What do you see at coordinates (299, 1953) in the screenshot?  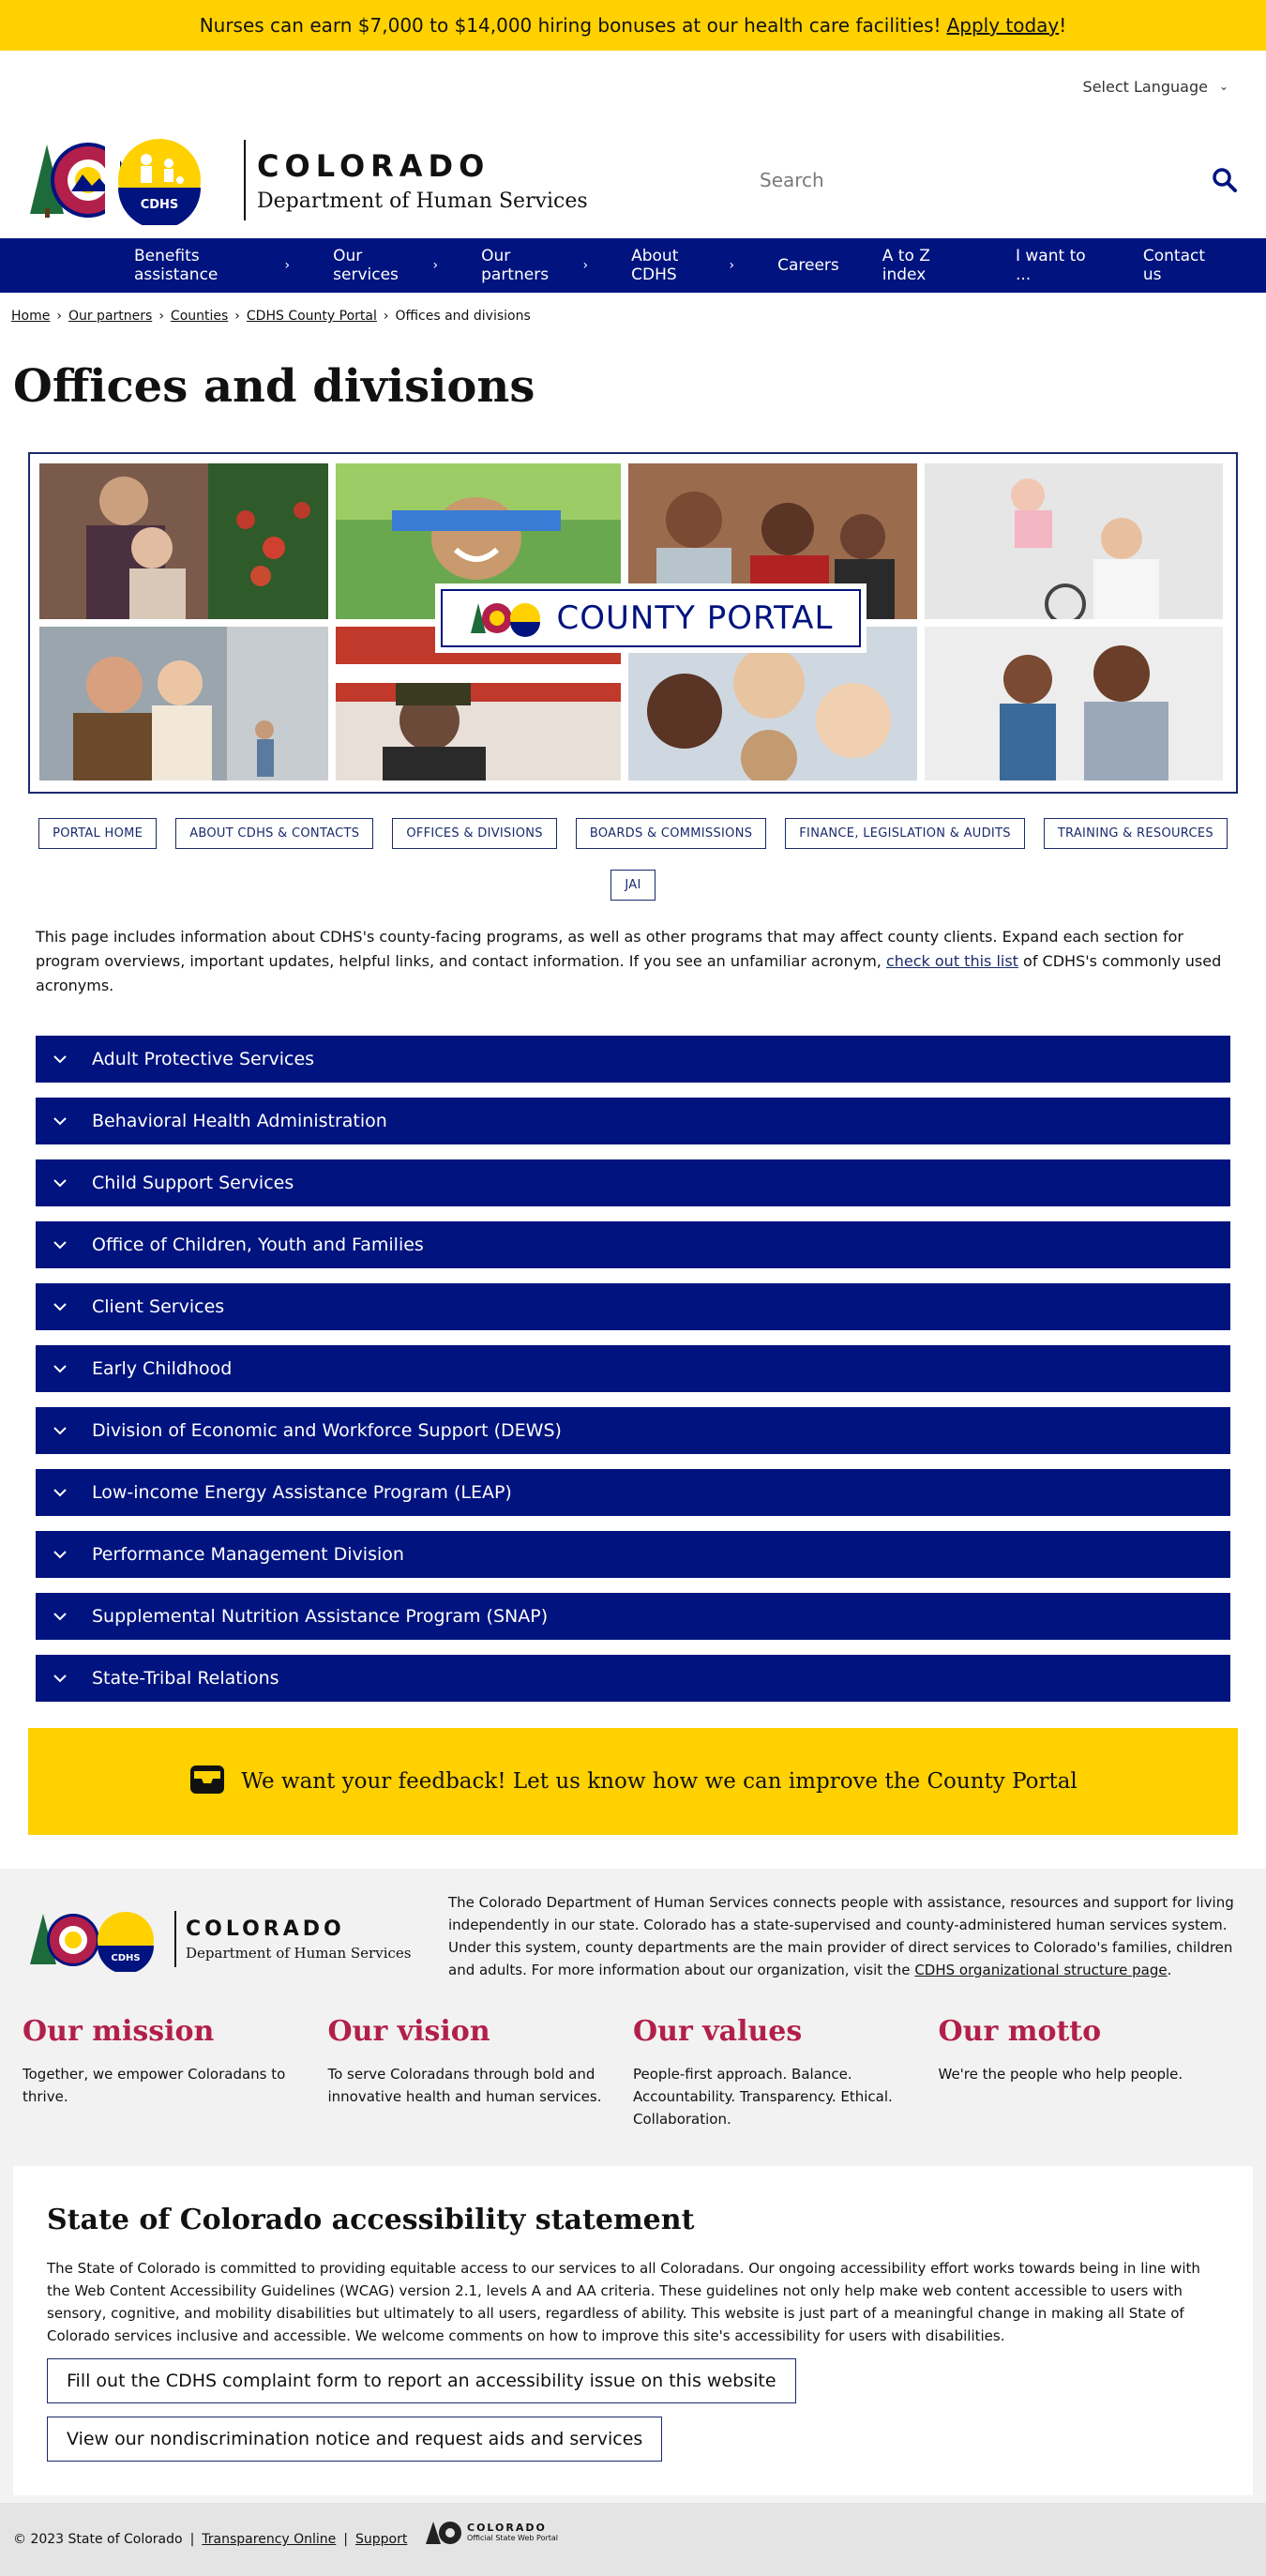 I see `footer-department-name: Department of Human Services` at bounding box center [299, 1953].